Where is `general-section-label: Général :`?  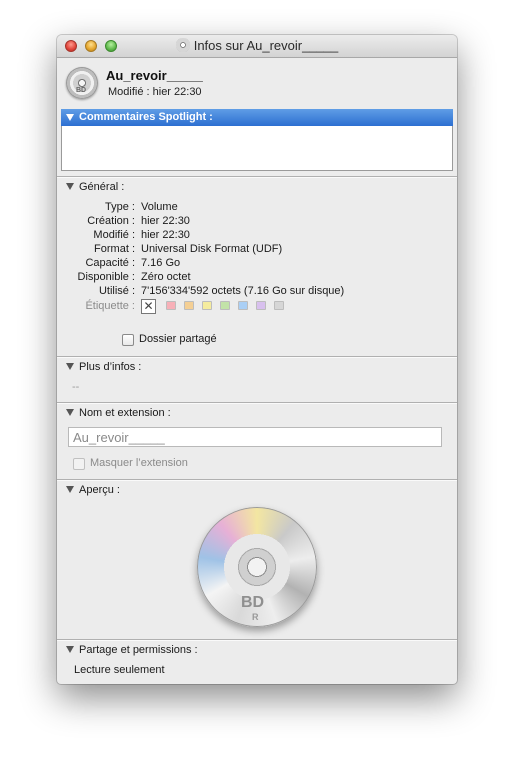 general-section-label: Général : is located at coordinates (102, 187).